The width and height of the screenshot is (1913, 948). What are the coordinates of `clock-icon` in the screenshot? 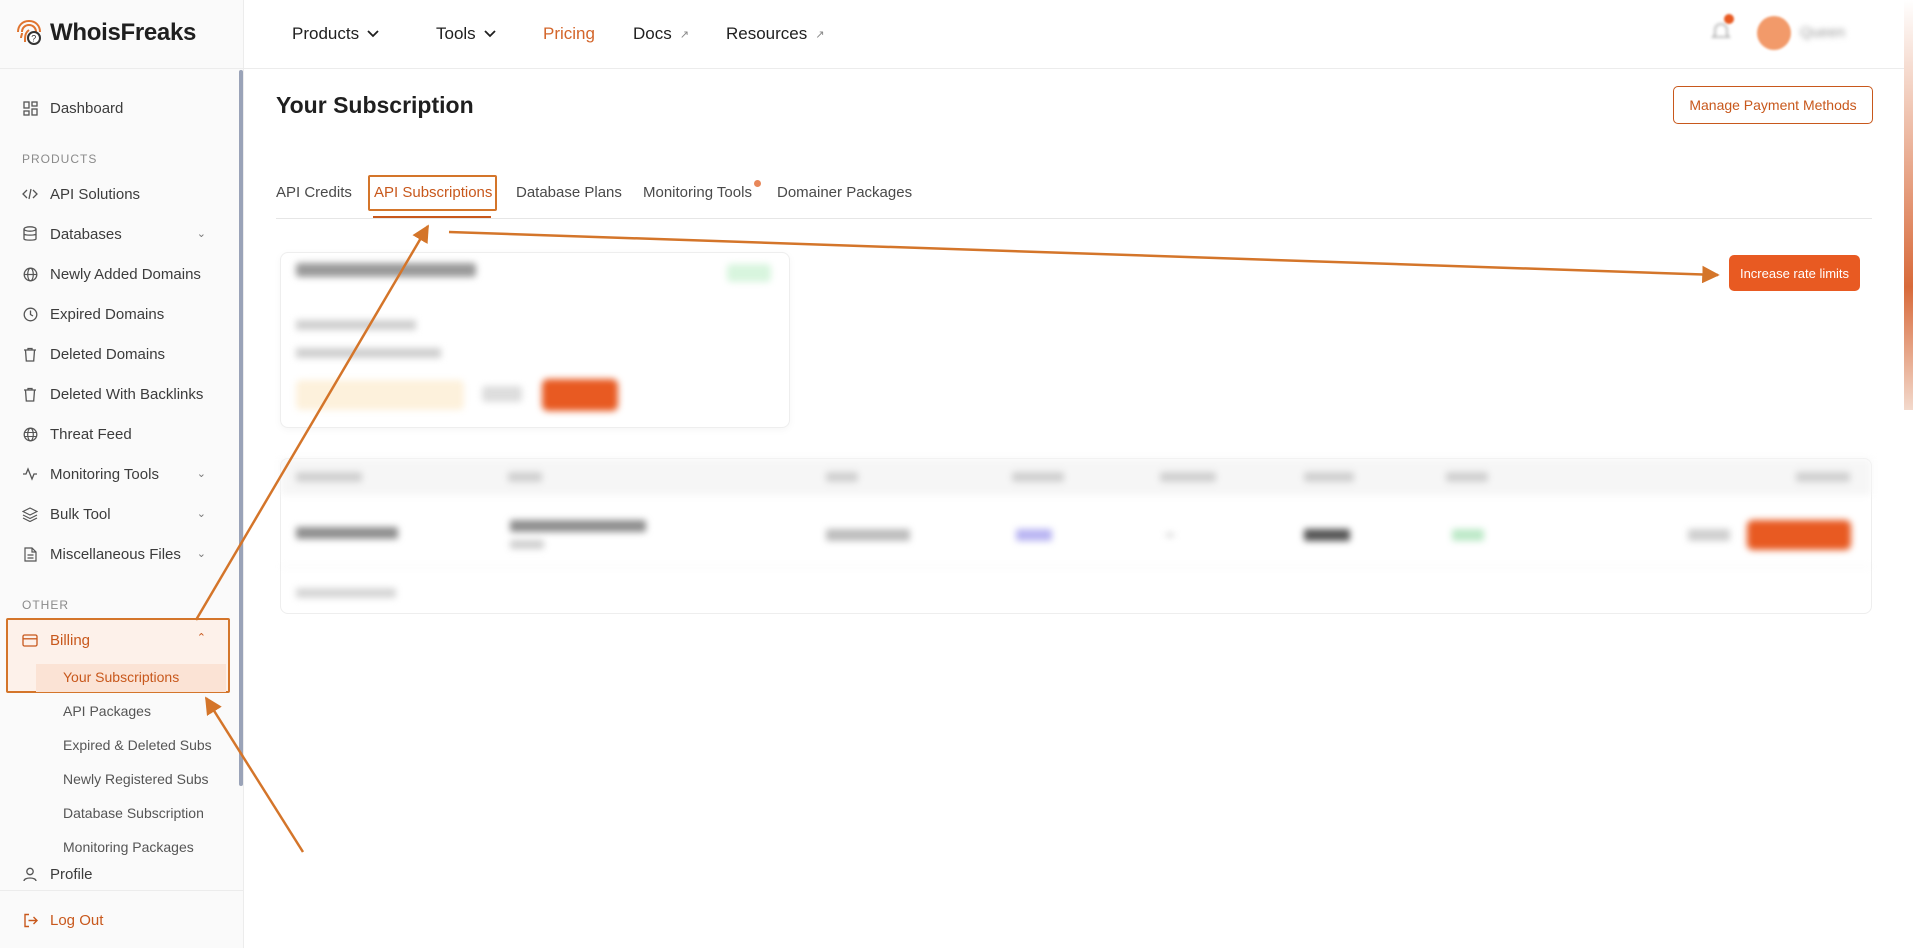 It's located at (30, 314).